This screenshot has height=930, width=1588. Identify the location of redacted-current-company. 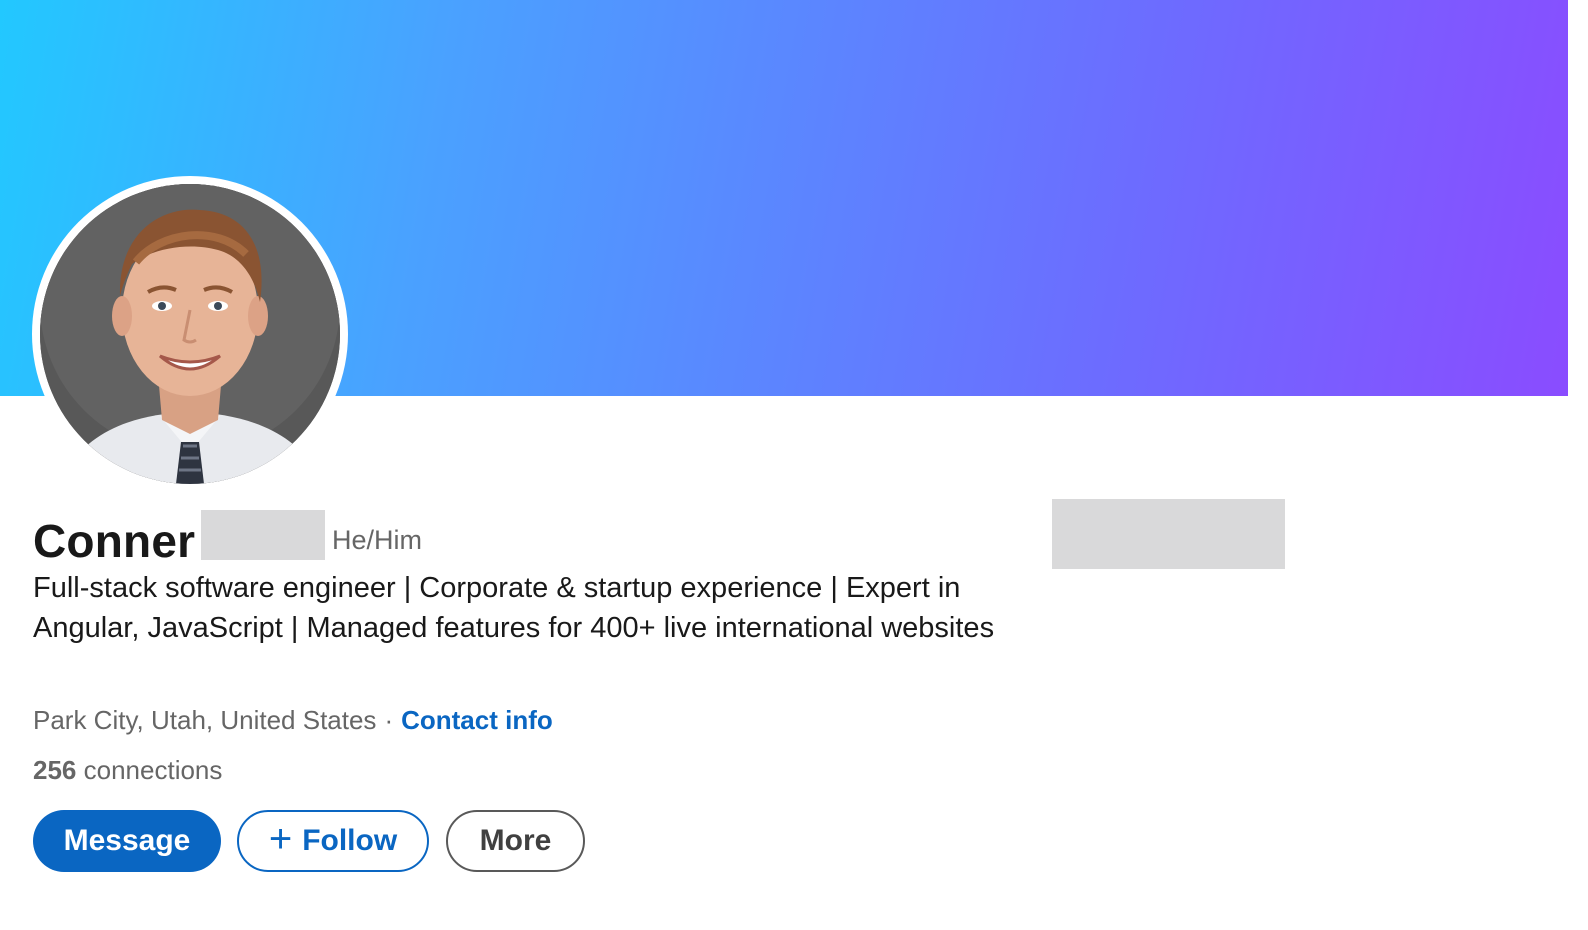
(1168, 534).